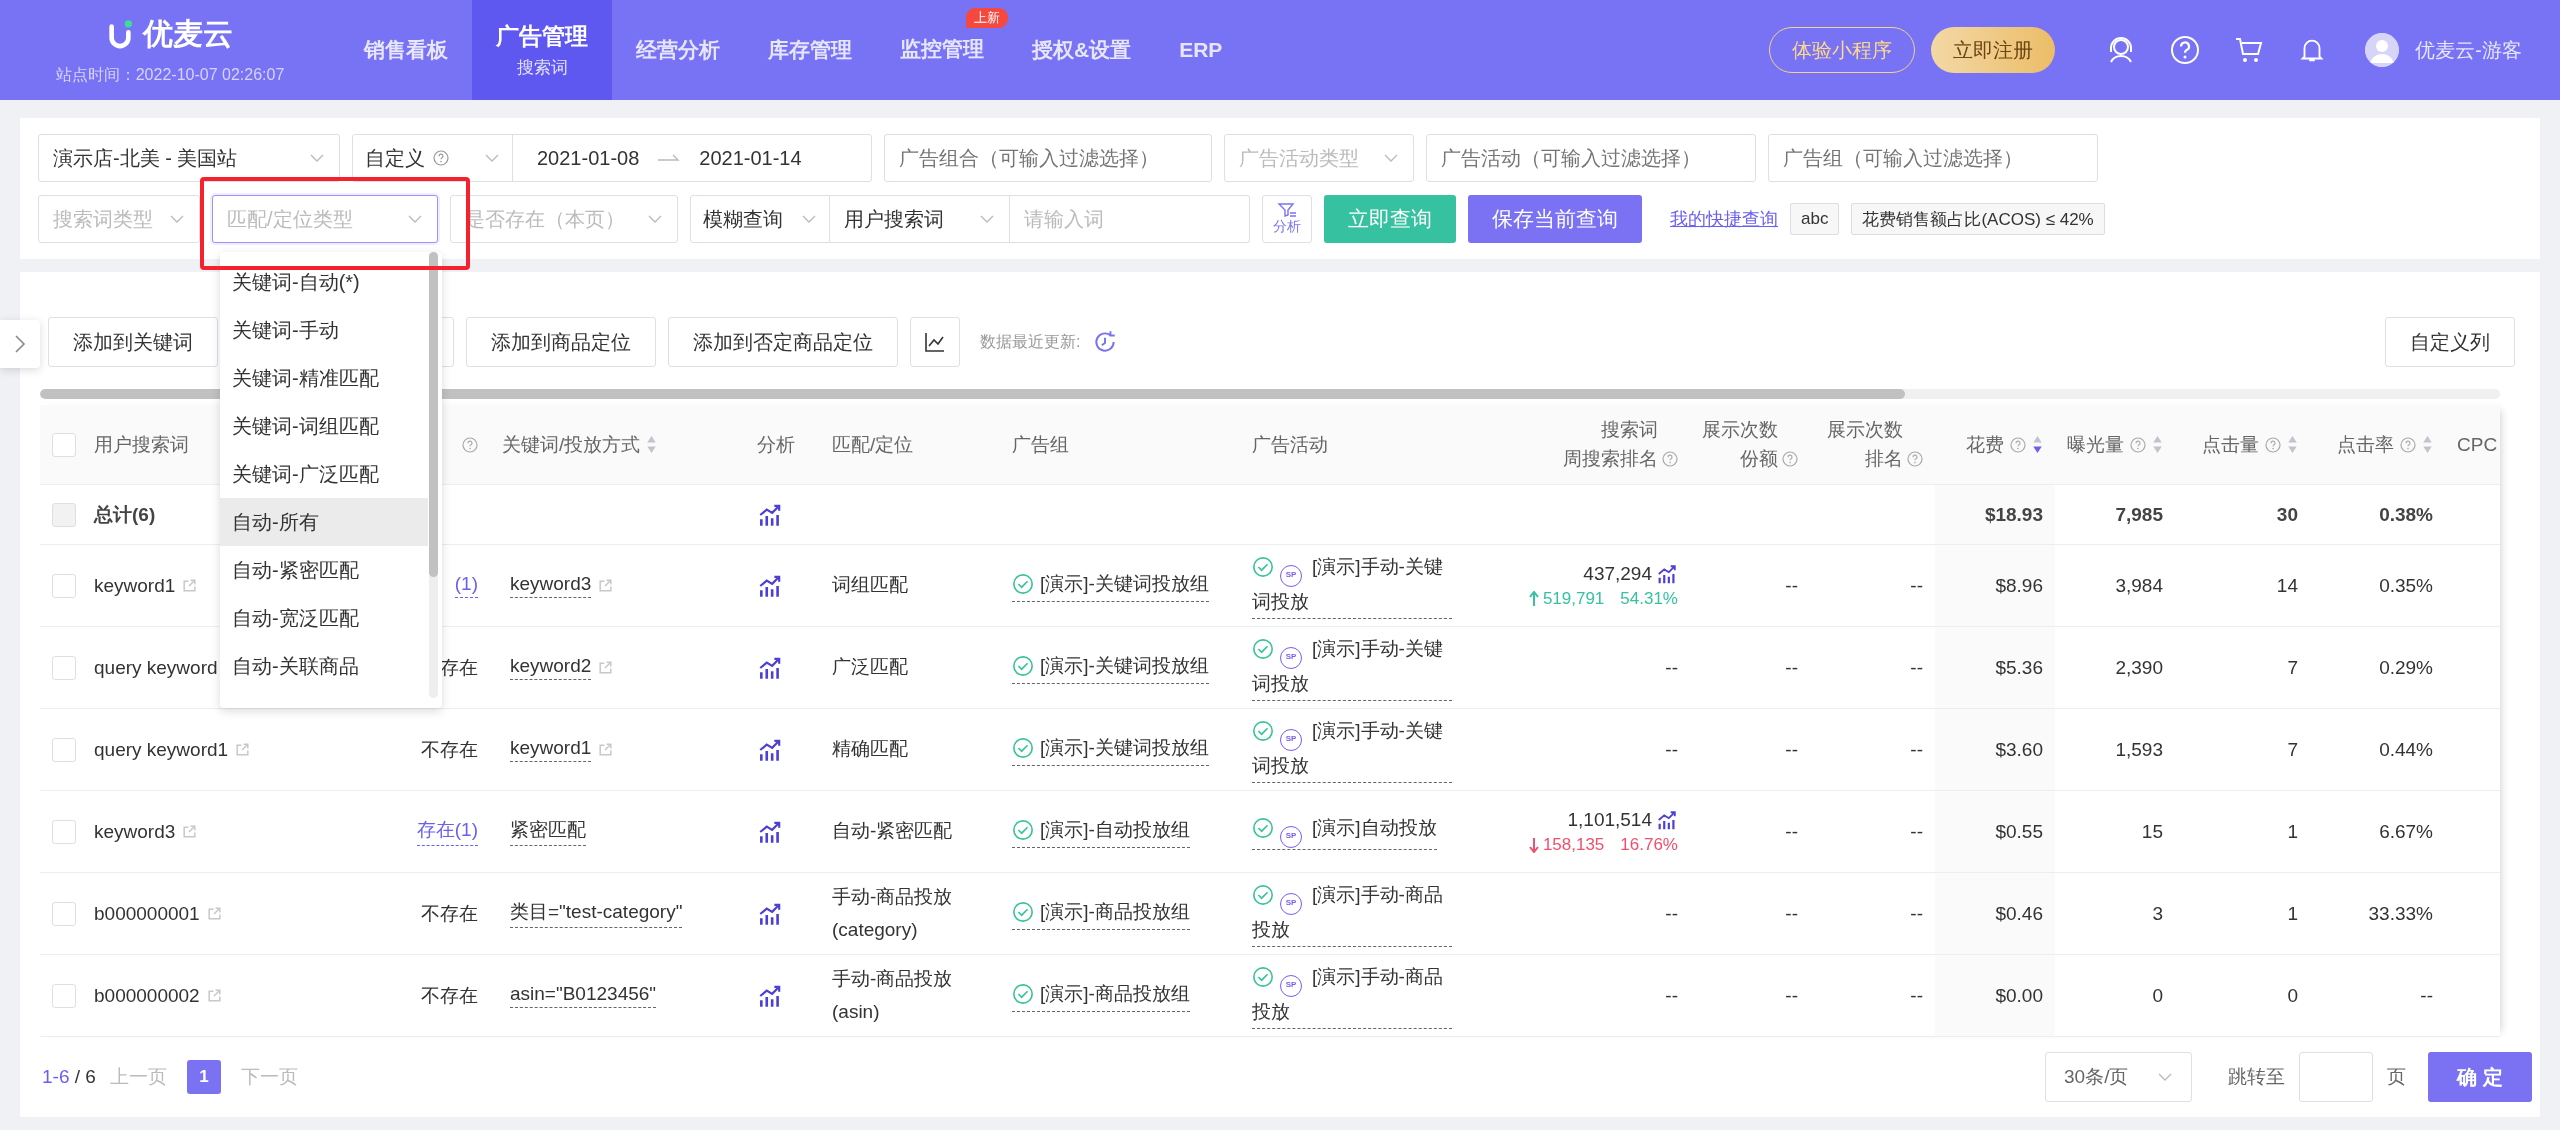 The width and height of the screenshot is (2560, 1130). I want to click on check-circle-icon, so click(1023, 830).